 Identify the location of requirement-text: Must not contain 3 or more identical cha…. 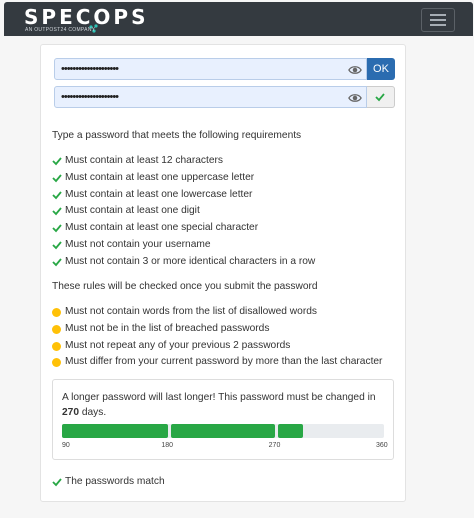
(190, 261).